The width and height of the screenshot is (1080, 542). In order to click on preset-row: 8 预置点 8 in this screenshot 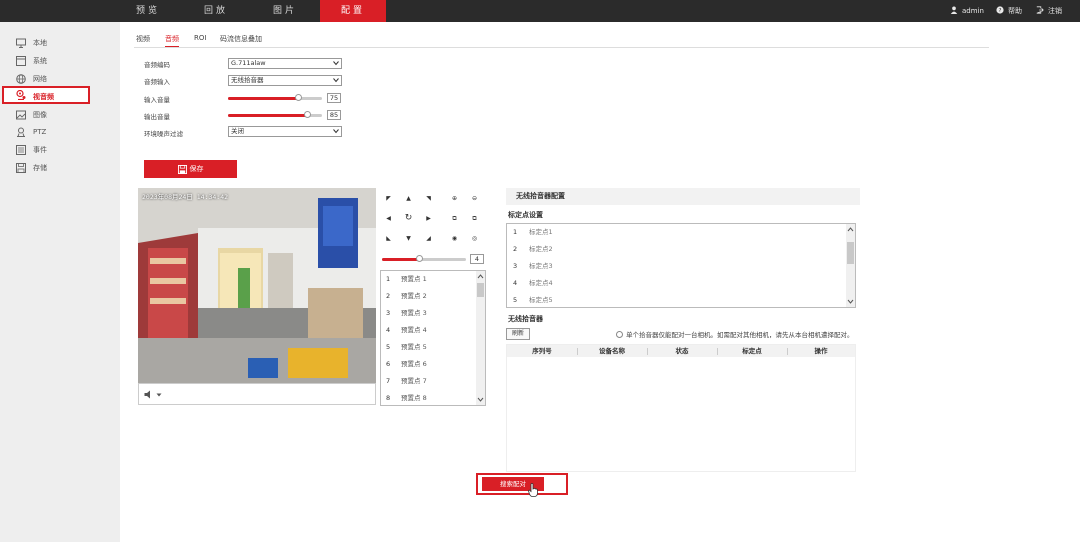, I will do `click(429, 397)`.